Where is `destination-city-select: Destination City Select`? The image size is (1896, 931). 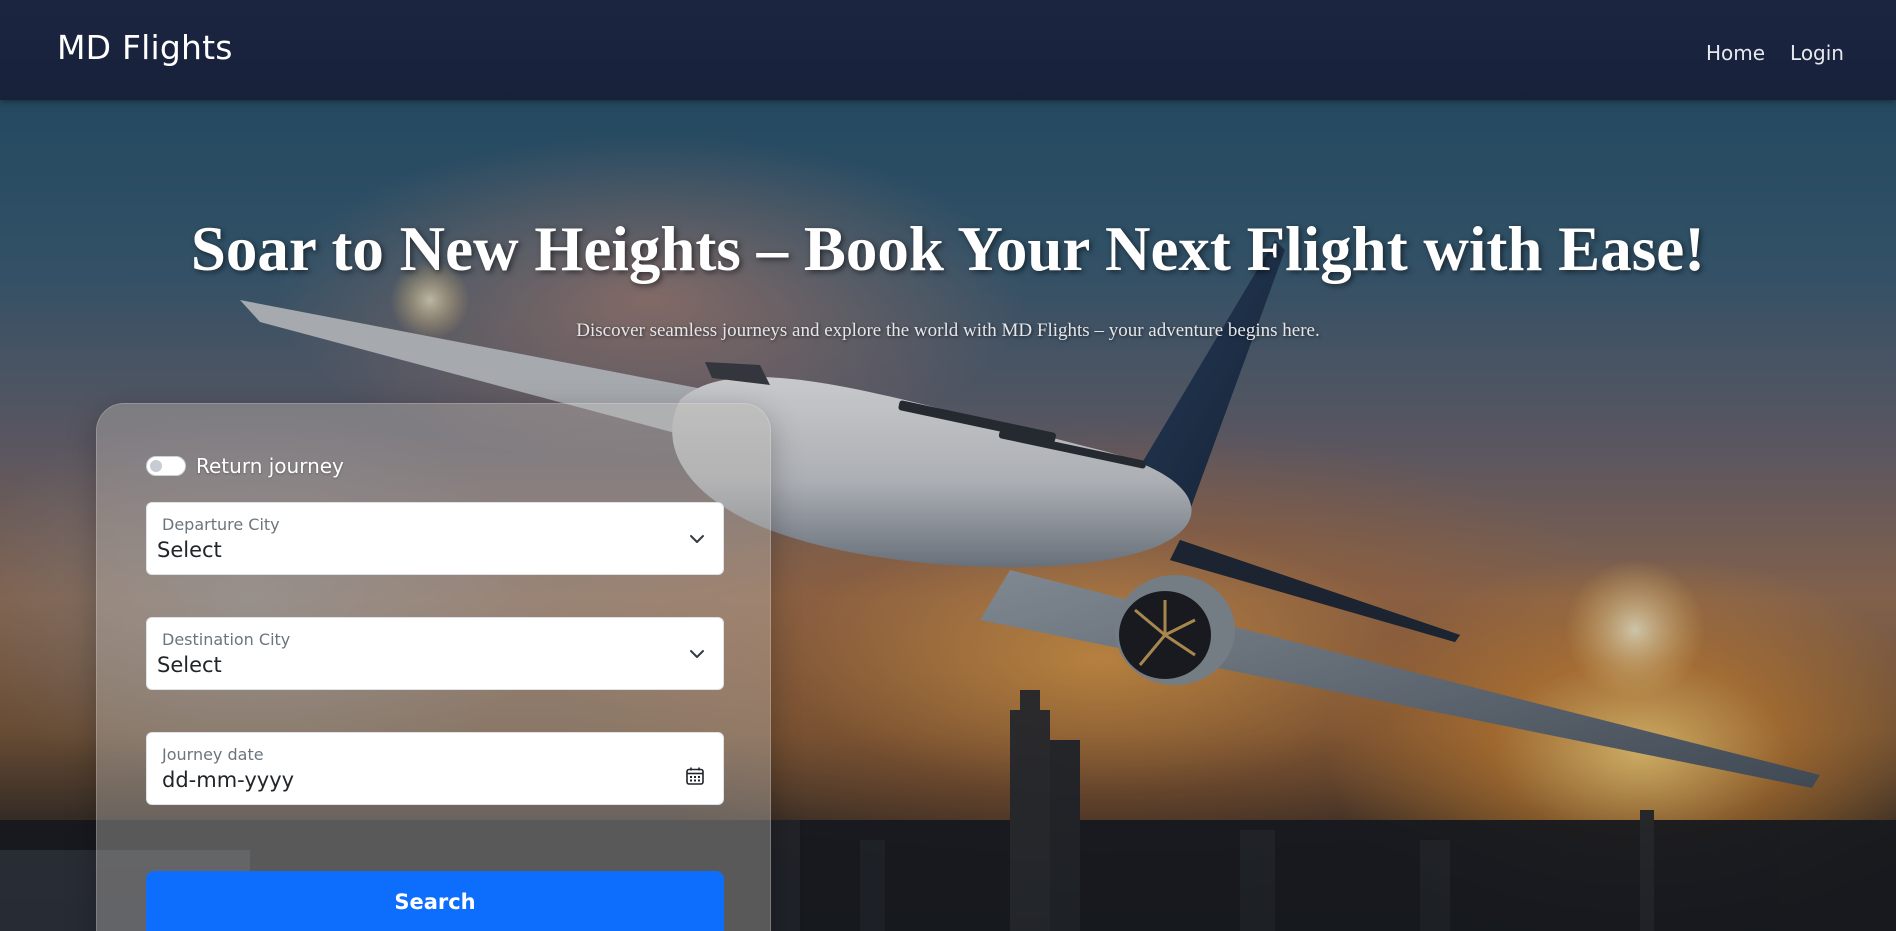 destination-city-select: Destination City Select is located at coordinates (435, 653).